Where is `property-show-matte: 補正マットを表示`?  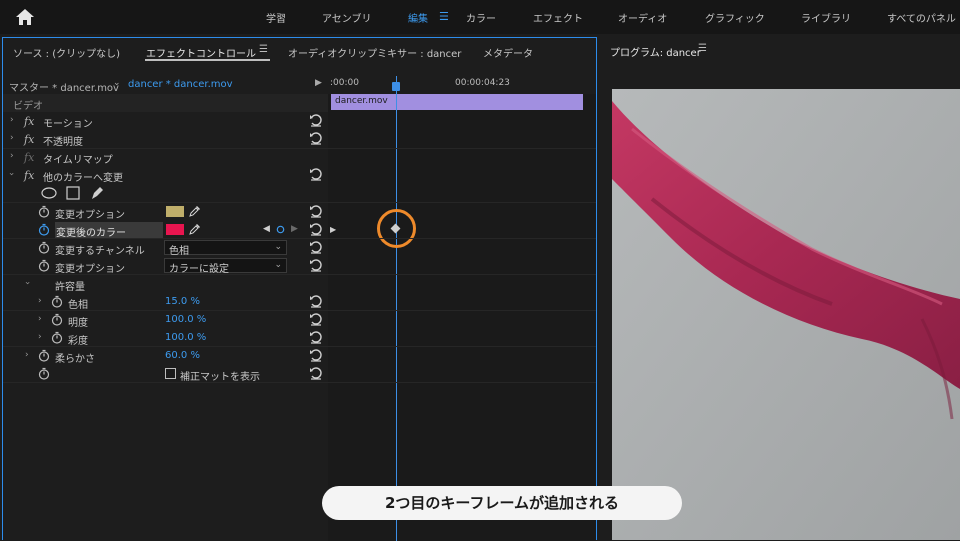 property-show-matte: 補正マットを表示 is located at coordinates (165, 374).